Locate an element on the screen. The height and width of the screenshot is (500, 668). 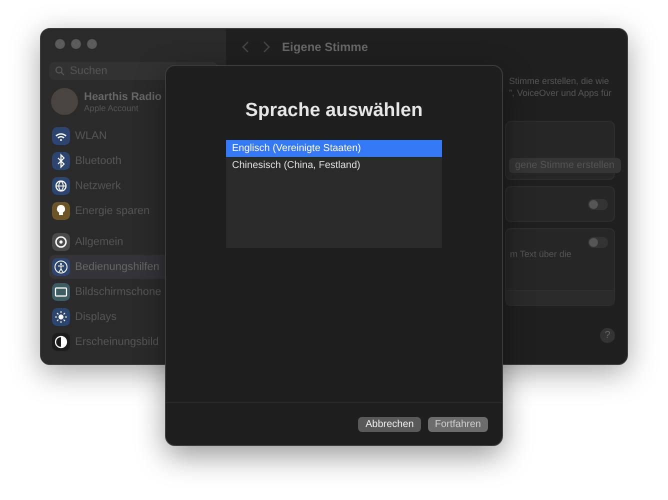
search-icon is located at coordinates (60, 71).